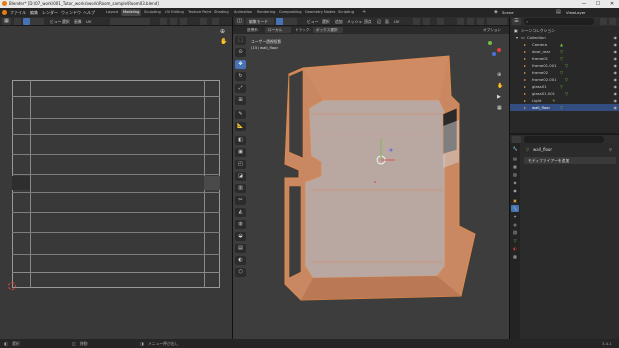 The height and width of the screenshot is (348, 619). What do you see at coordinates (40, 21) in the screenshot?
I see `face-select-icon` at bounding box center [40, 21].